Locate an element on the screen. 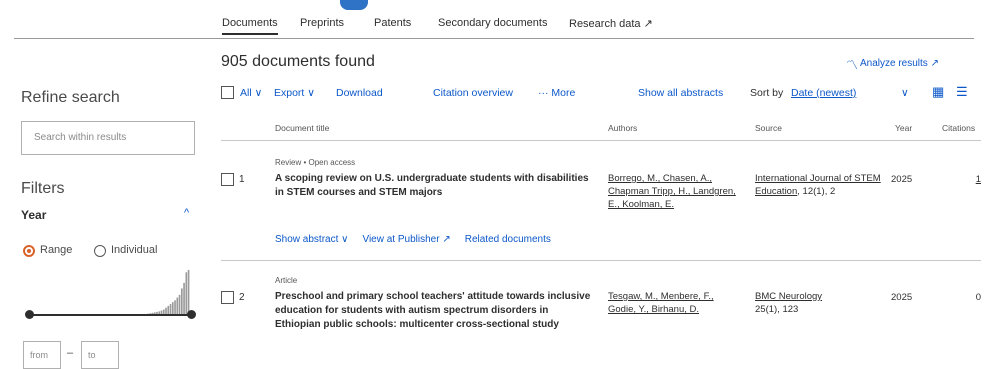 The width and height of the screenshot is (985, 369). tabs-divider is located at coordinates (494, 38).